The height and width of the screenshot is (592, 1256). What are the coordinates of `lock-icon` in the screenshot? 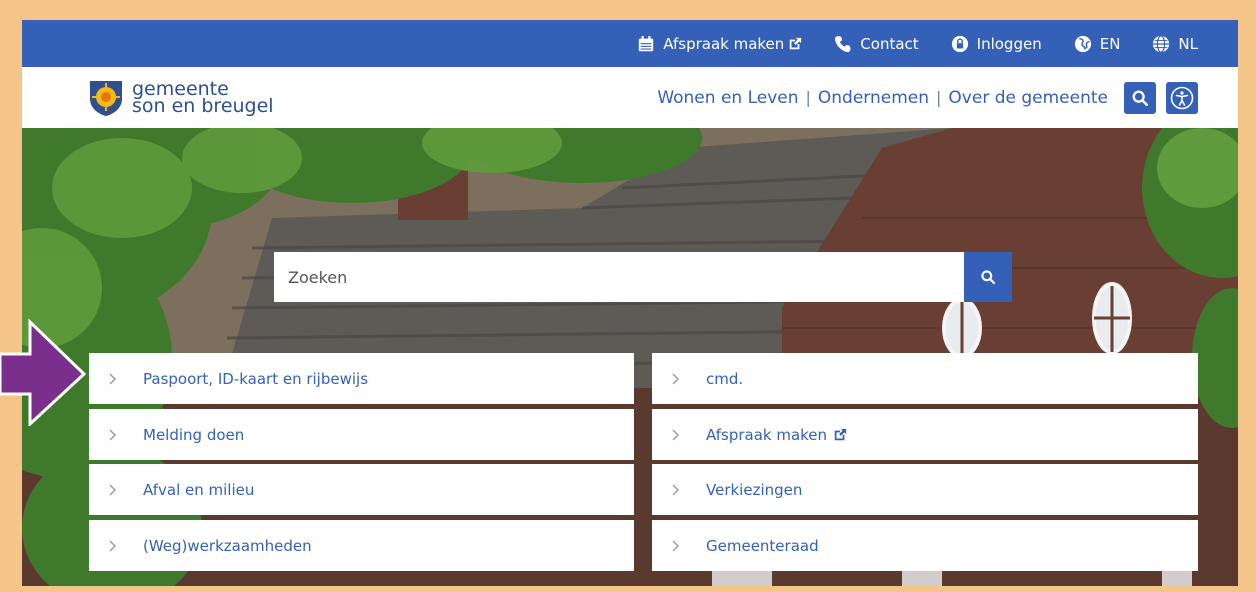 It's located at (959, 43).